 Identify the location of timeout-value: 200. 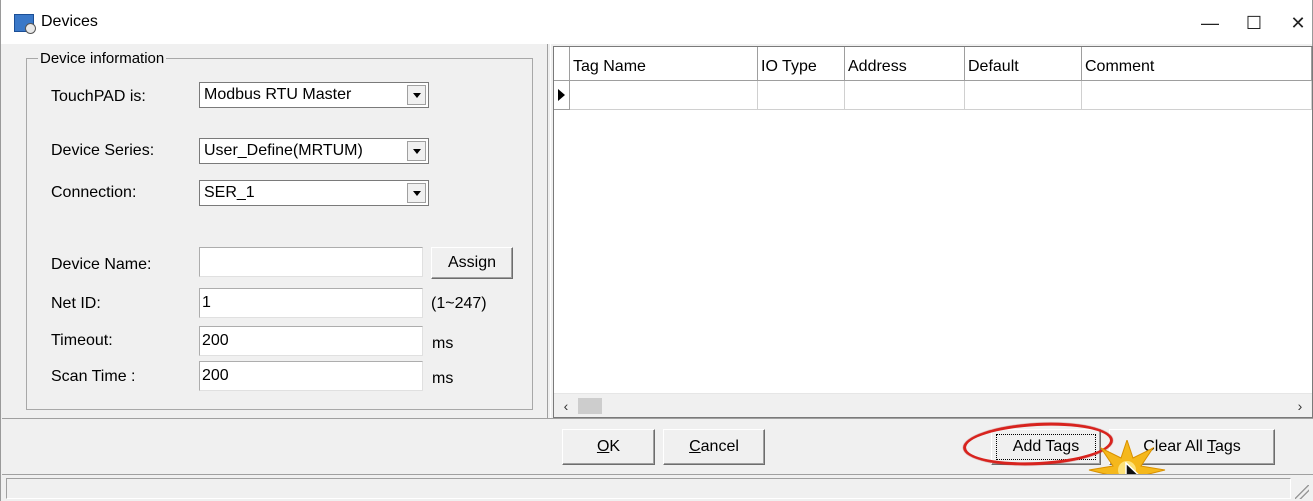
(215, 340).